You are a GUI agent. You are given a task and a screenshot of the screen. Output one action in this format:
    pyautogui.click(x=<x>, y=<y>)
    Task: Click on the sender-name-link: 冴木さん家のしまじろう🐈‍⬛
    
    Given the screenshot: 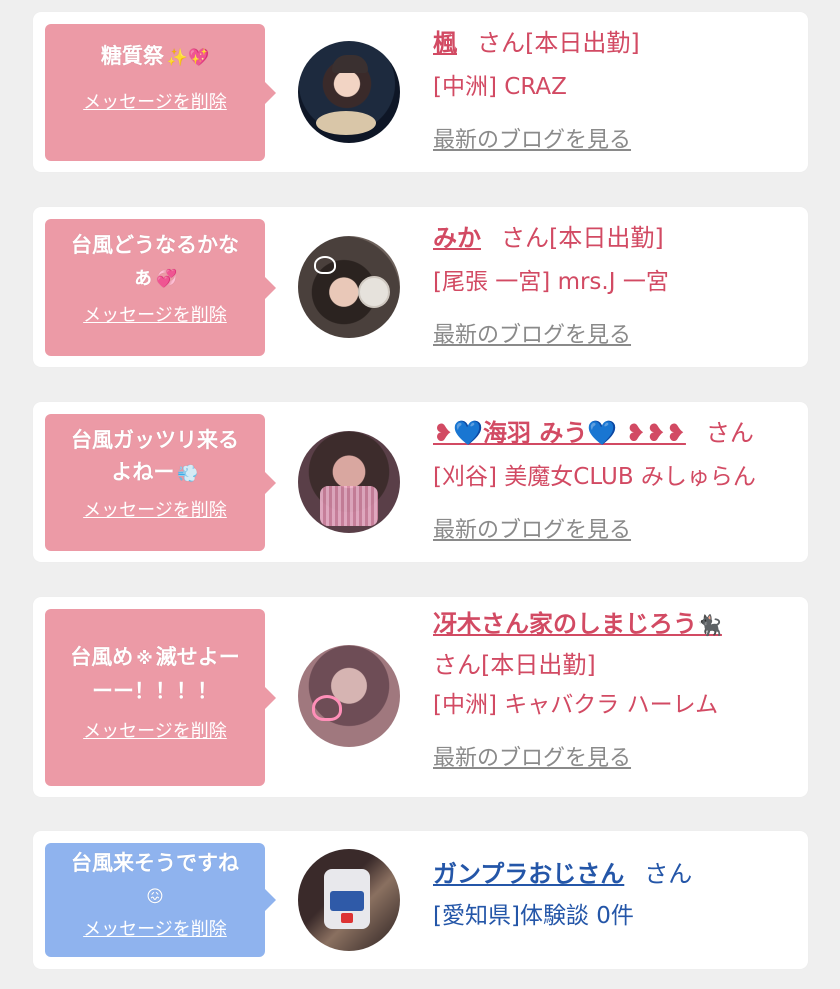 What is the action you would take?
    pyautogui.click(x=577, y=624)
    